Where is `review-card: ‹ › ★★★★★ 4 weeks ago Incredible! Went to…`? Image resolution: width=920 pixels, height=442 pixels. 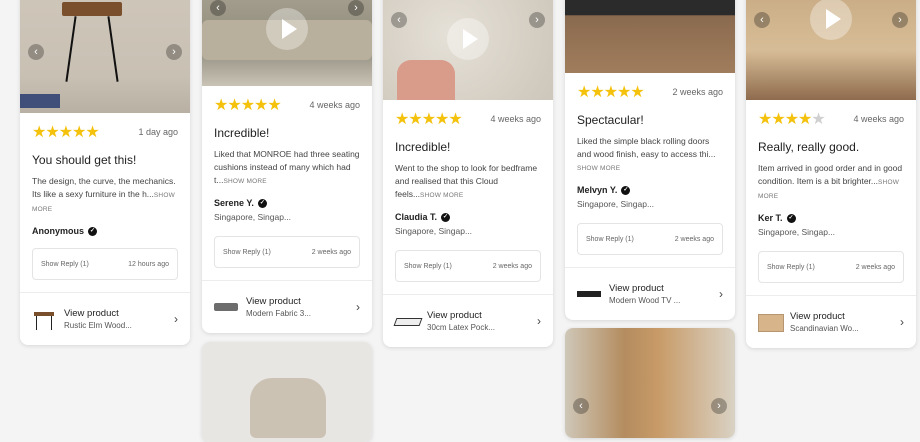
review-card: ‹ › ★★★★★ 4 weeks ago Incredible! Went to… is located at coordinates (468, 173).